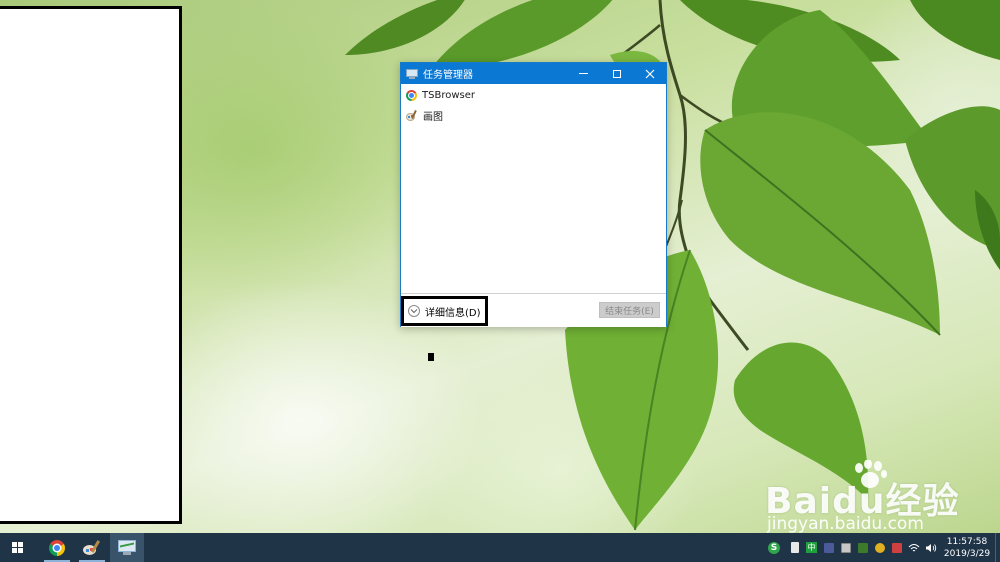 This screenshot has width=1000, height=562. Describe the element at coordinates (997, 547) in the screenshot. I see `show-desktop-button` at that location.